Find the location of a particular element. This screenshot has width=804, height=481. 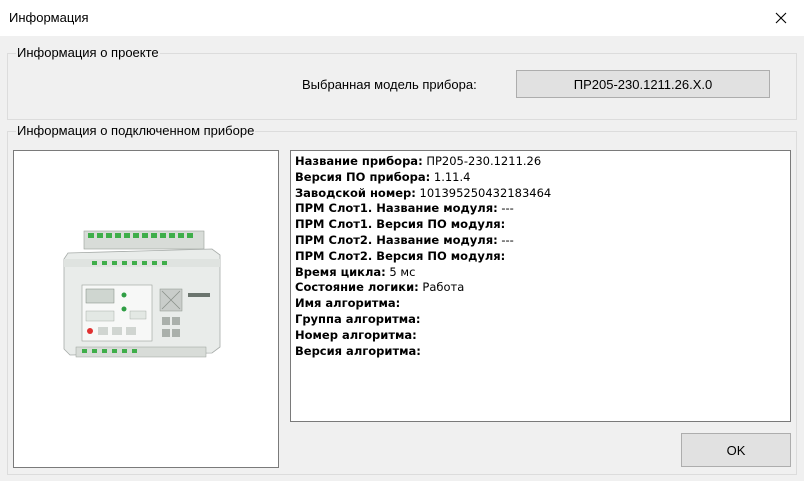

info-algorithm-version: Версия алгоритма: is located at coordinates (358, 350).